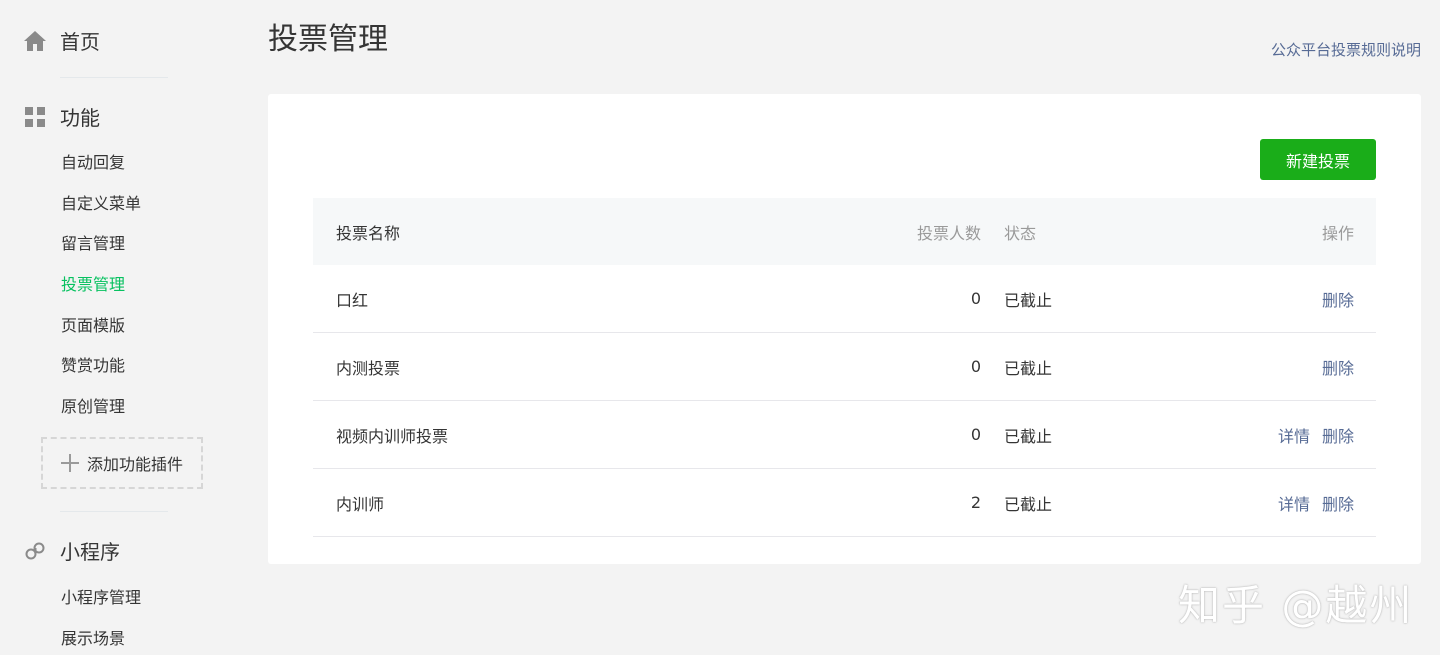 The width and height of the screenshot is (1440, 655). Describe the element at coordinates (328, 39) in the screenshot. I see `page-title: 投票管理` at that location.